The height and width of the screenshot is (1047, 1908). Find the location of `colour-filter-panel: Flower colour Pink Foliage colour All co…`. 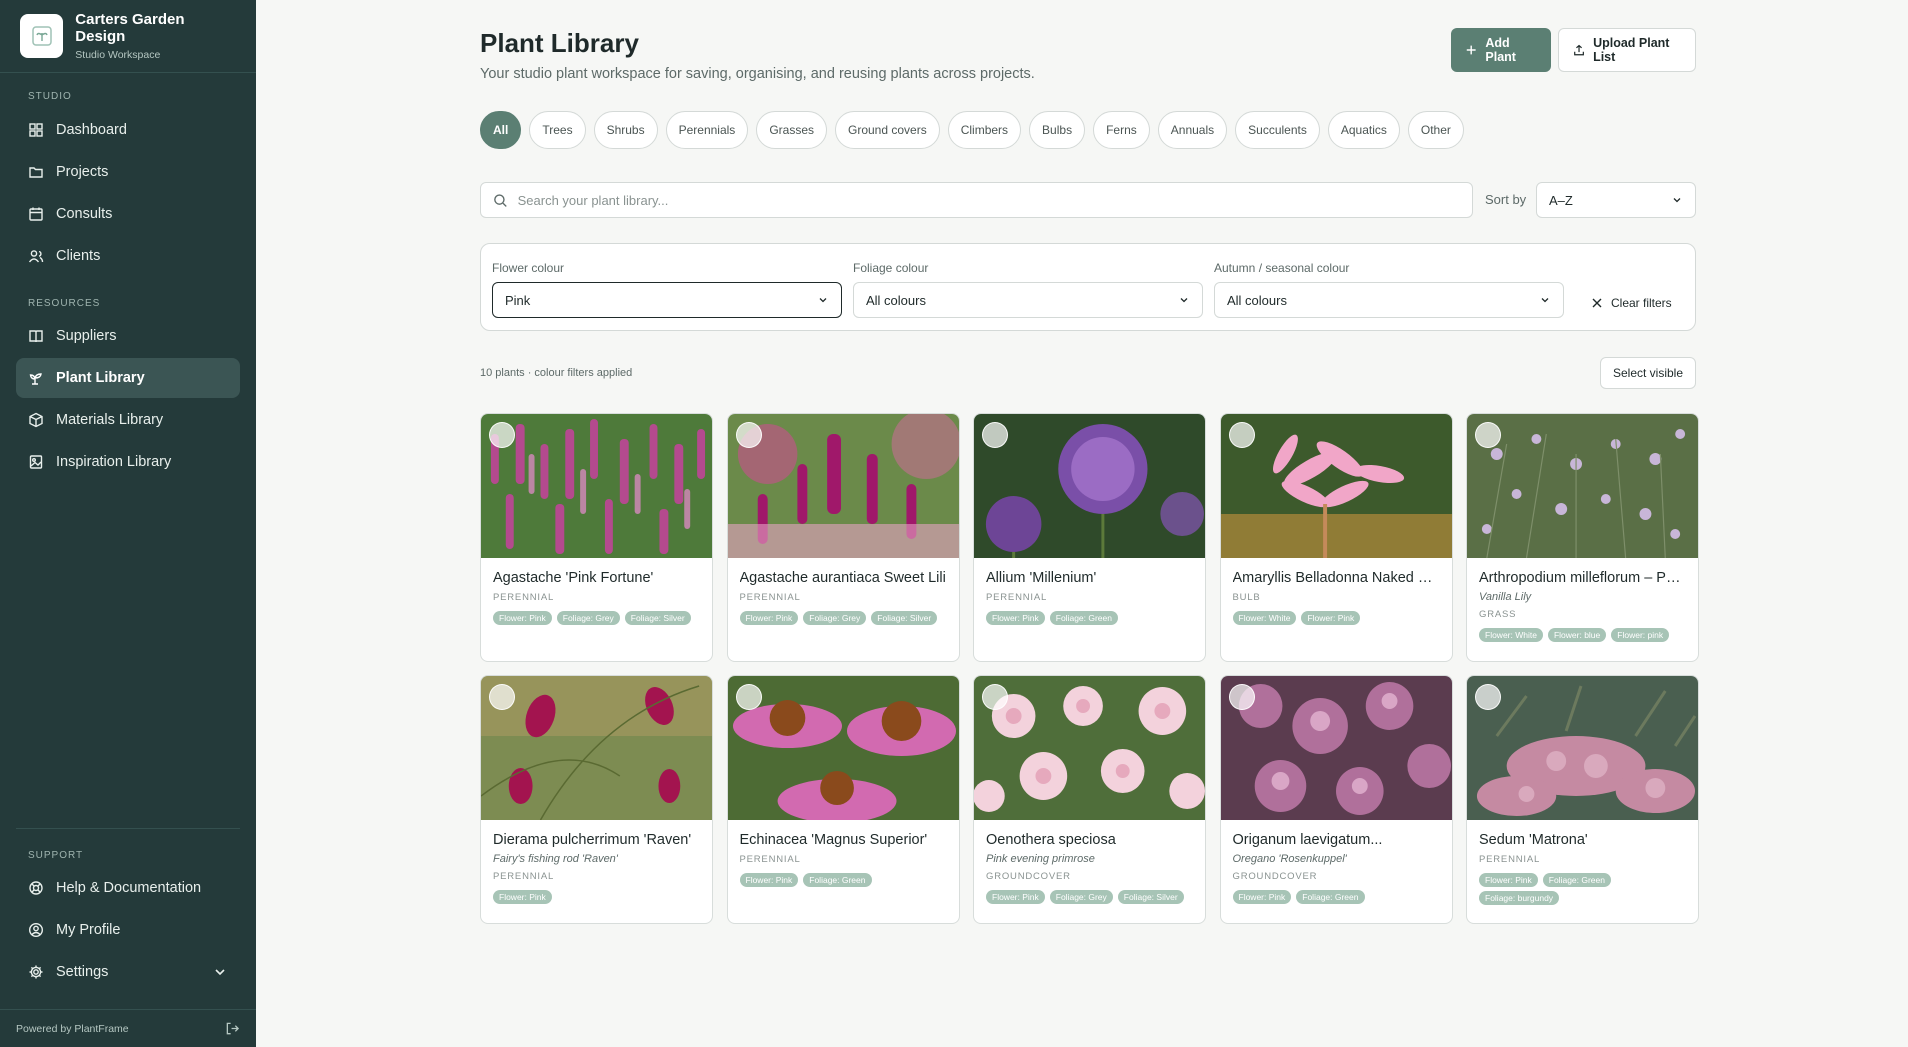

colour-filter-panel: Flower colour Pink Foliage colour All co… is located at coordinates (1088, 287).